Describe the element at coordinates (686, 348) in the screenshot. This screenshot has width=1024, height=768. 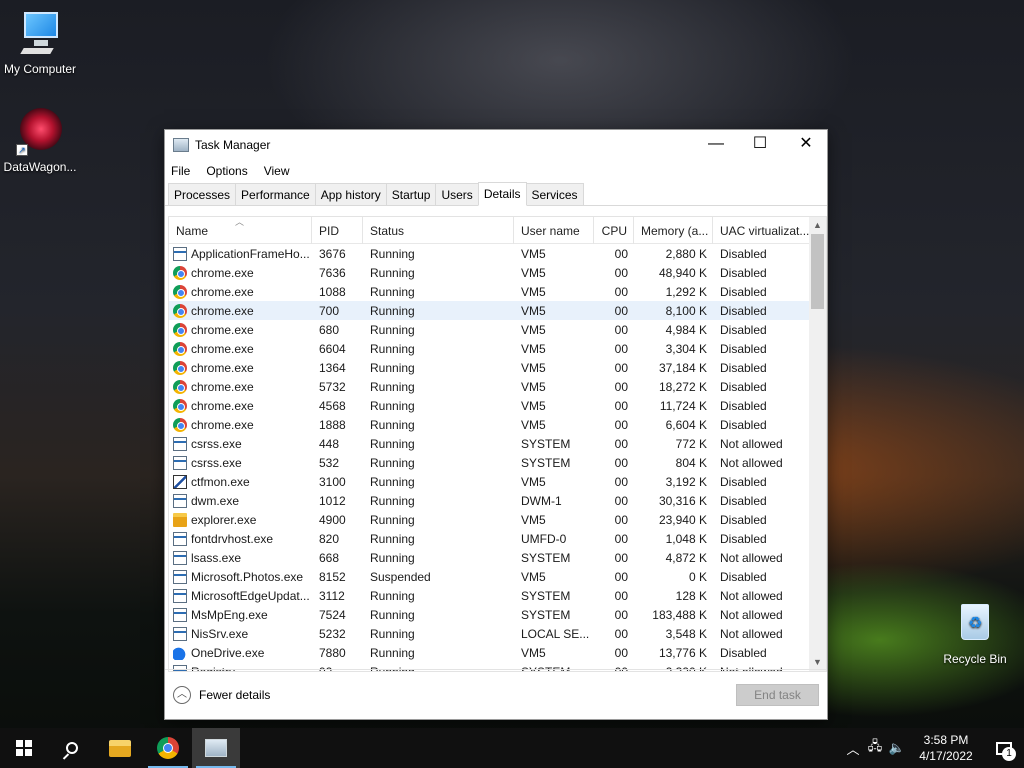
I see `process-memory: 3,304 K` at that location.